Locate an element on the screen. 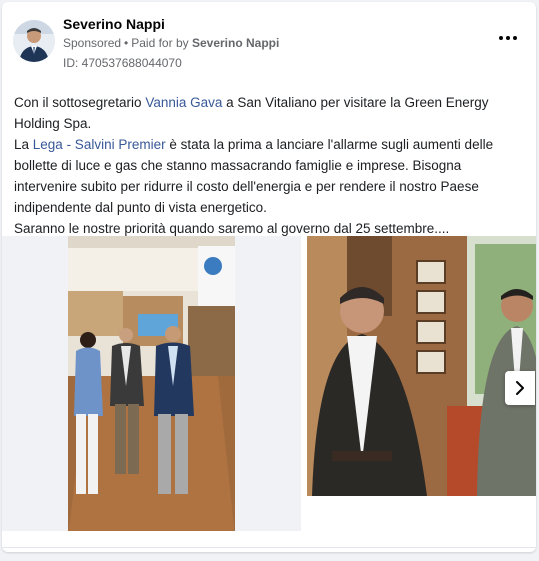 This screenshot has height=561, width=539. more-options-button is located at coordinates (508, 38).